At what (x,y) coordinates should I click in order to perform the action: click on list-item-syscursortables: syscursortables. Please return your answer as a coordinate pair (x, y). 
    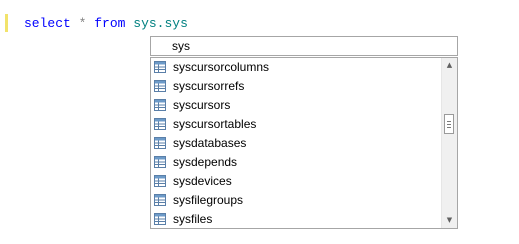
    Looking at the image, I should click on (296, 124).